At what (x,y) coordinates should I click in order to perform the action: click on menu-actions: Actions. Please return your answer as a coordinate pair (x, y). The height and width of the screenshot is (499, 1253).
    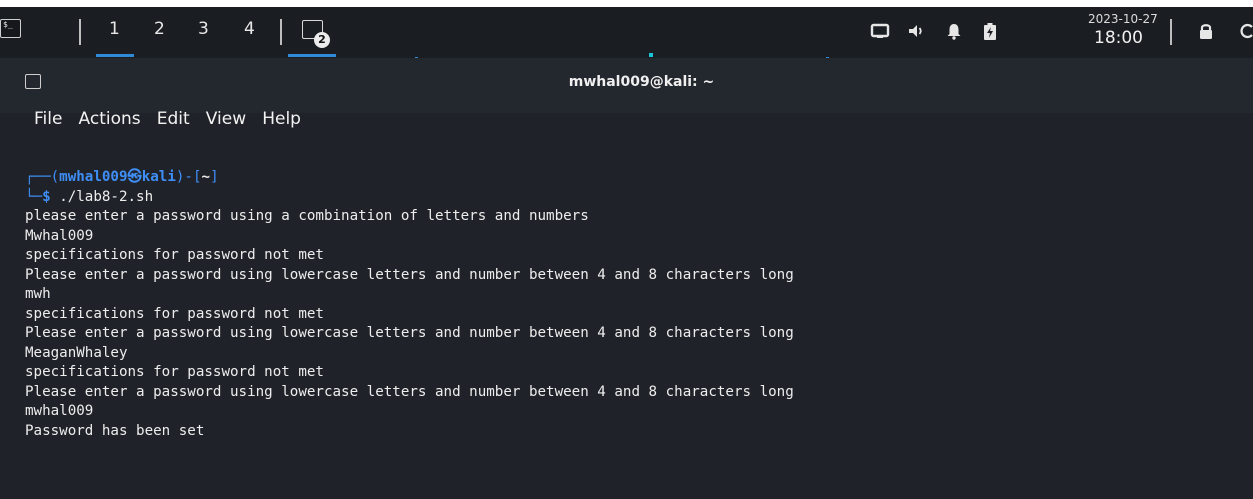
    Looking at the image, I should click on (110, 119).